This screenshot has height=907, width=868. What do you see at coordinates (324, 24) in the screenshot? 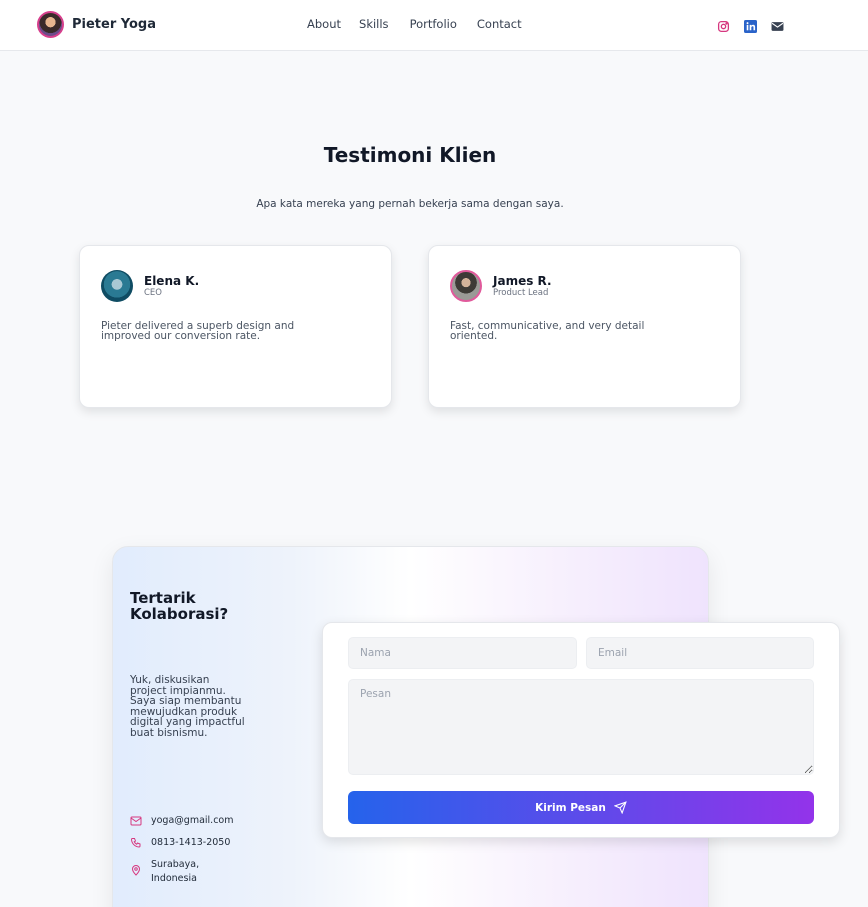
I see `nav-about: About` at bounding box center [324, 24].